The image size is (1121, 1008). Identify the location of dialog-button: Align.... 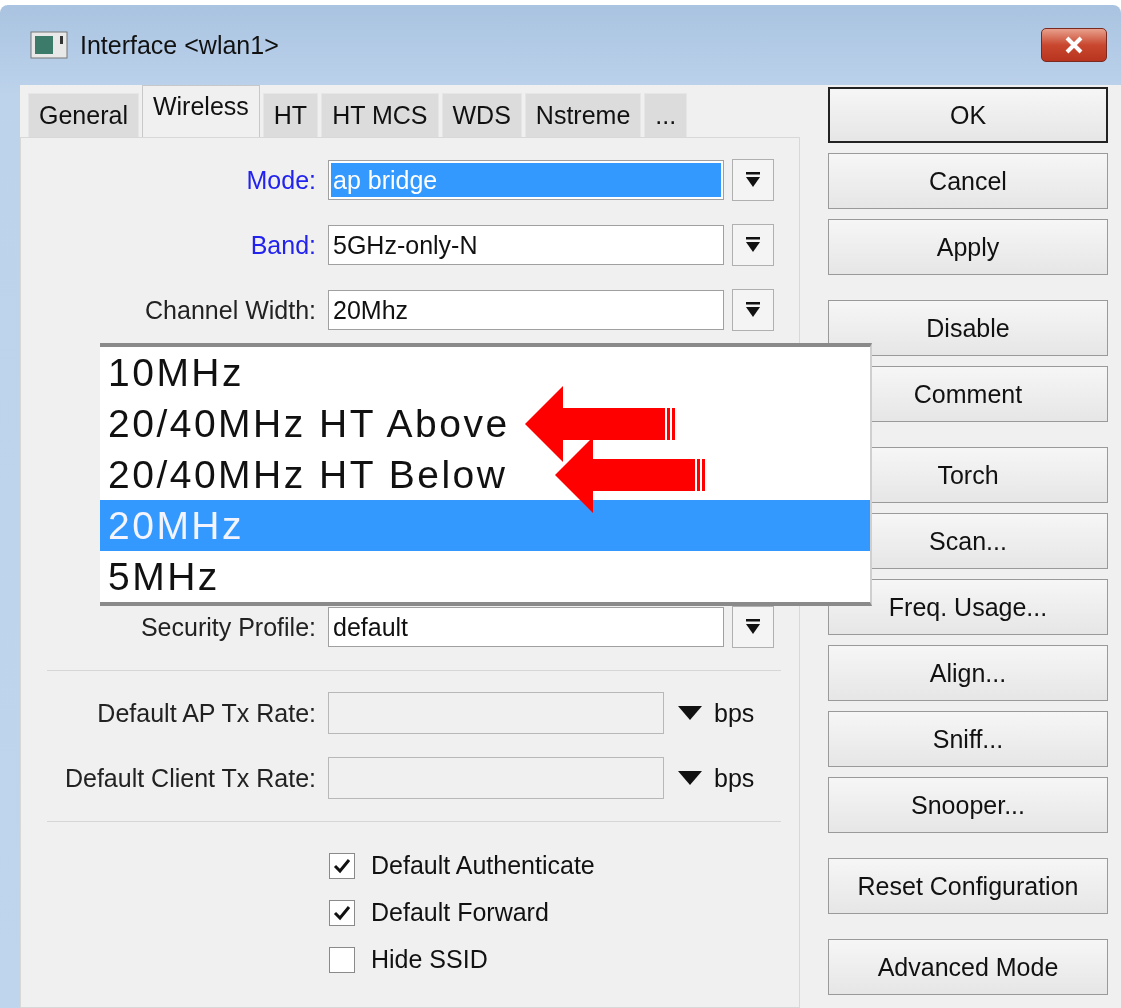
(968, 673).